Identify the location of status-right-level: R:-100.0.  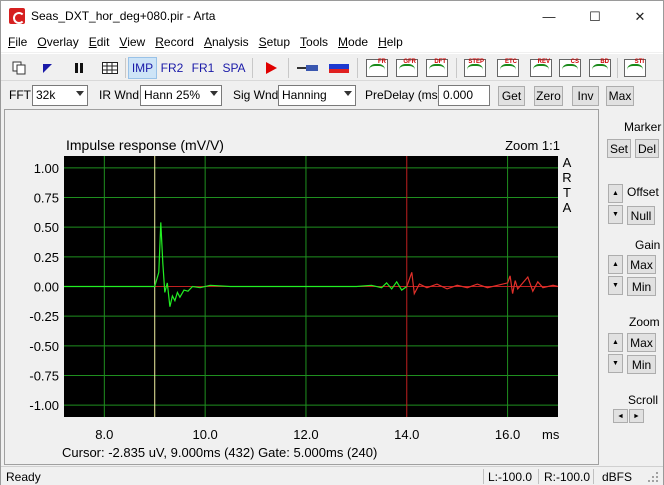
(567, 477).